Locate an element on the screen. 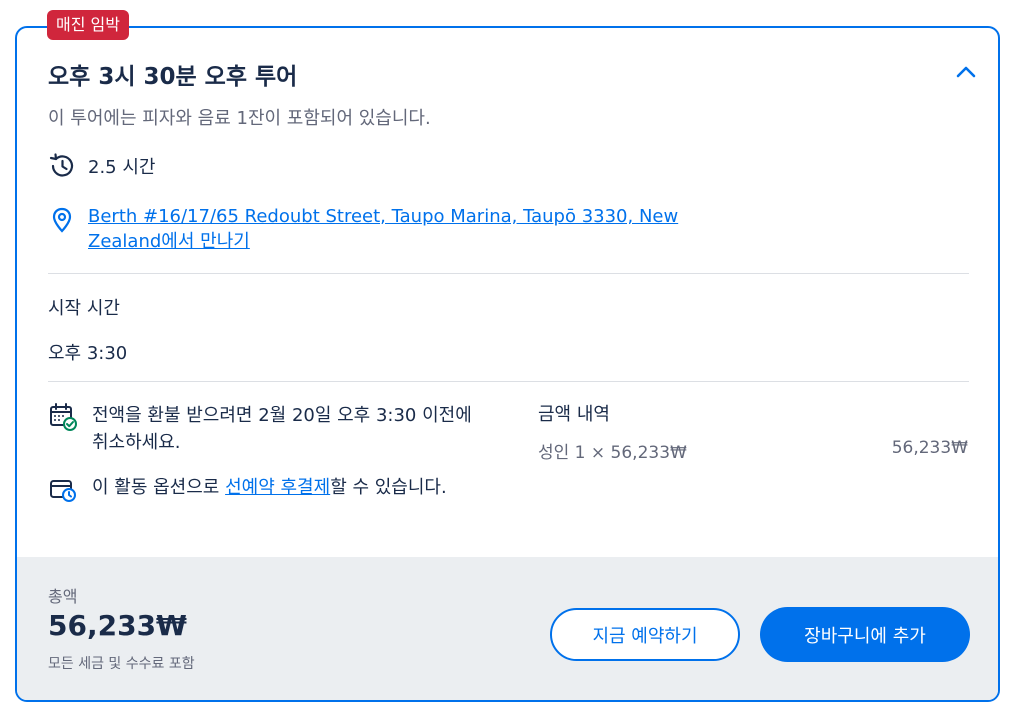 The height and width of the screenshot is (715, 1012). refund-policy-text: 전액을 환불 받으려면 2월 20일 오후 3:30 이전에 취소하세요. is located at coordinates (282, 429).